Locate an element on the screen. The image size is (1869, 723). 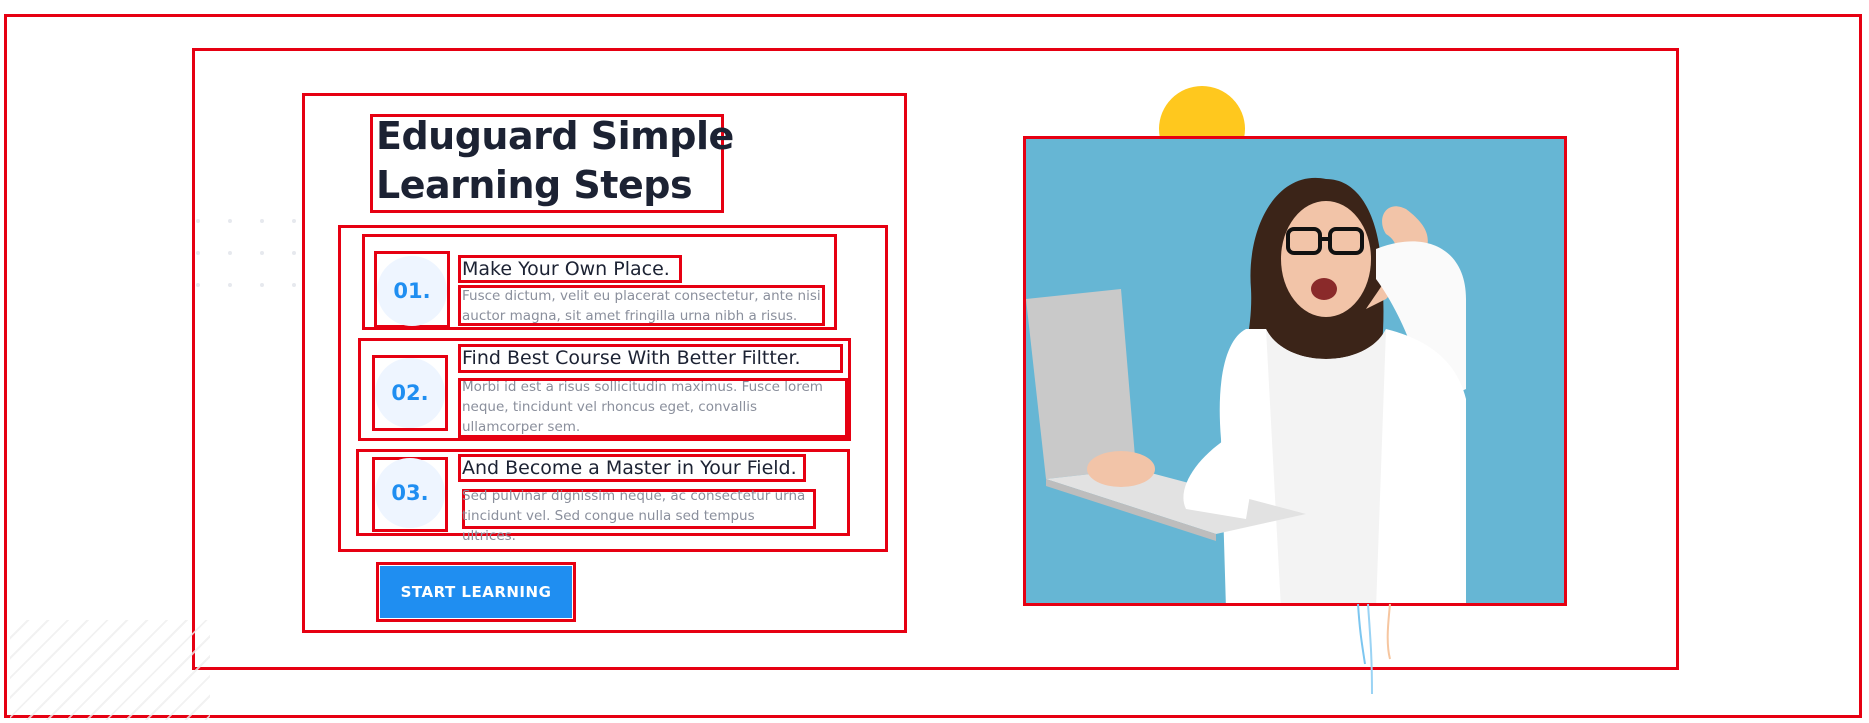
start-learning-button: START LEARNING is located at coordinates (476, 592).